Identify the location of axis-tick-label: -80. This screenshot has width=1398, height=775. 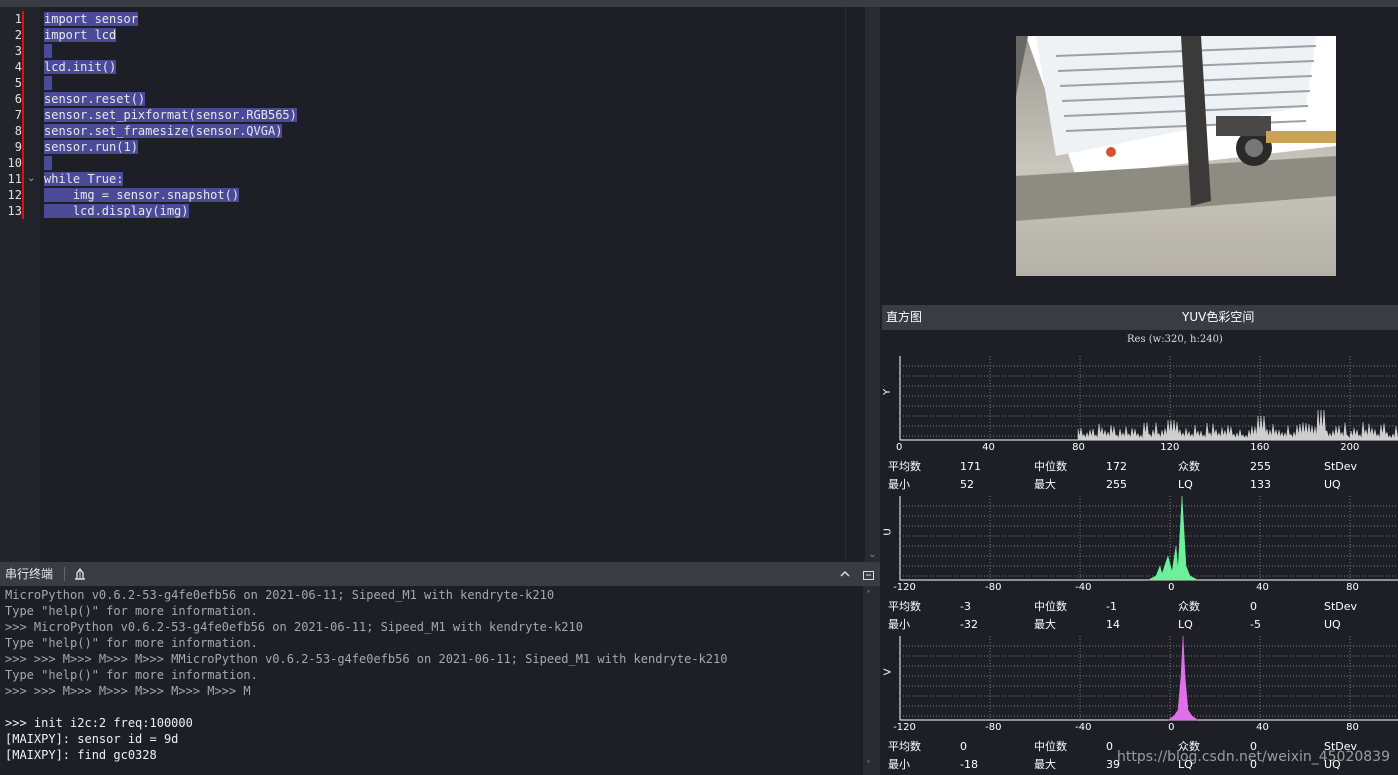
(993, 587).